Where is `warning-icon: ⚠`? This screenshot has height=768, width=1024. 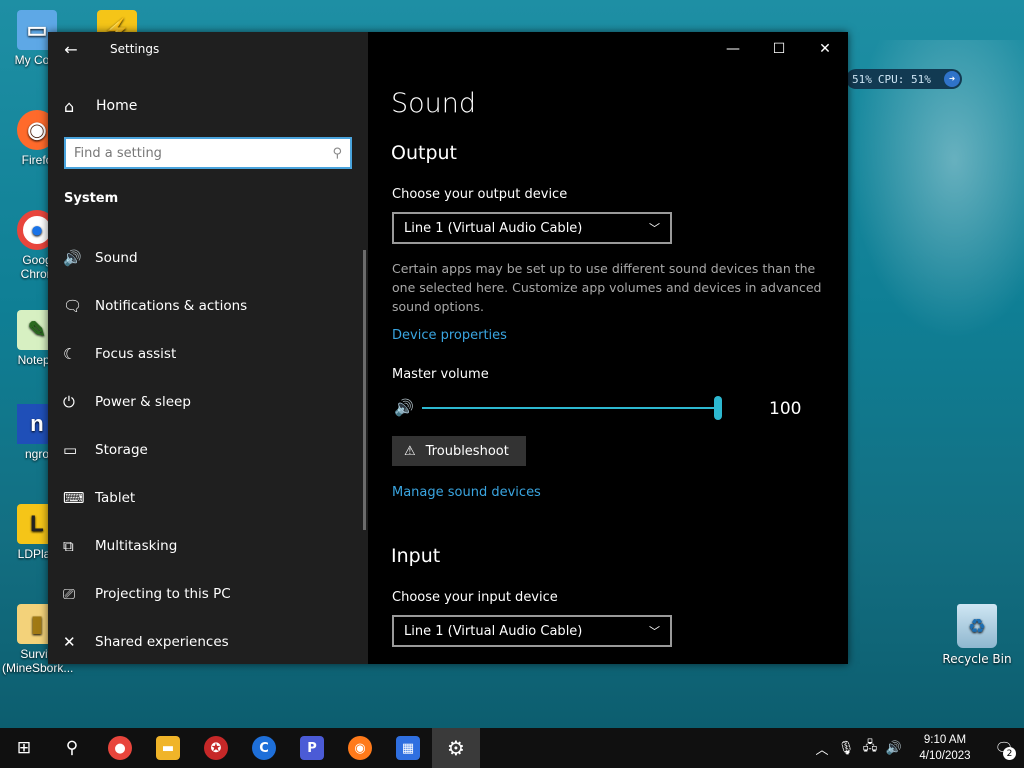
warning-icon: ⚠ is located at coordinates (410, 451).